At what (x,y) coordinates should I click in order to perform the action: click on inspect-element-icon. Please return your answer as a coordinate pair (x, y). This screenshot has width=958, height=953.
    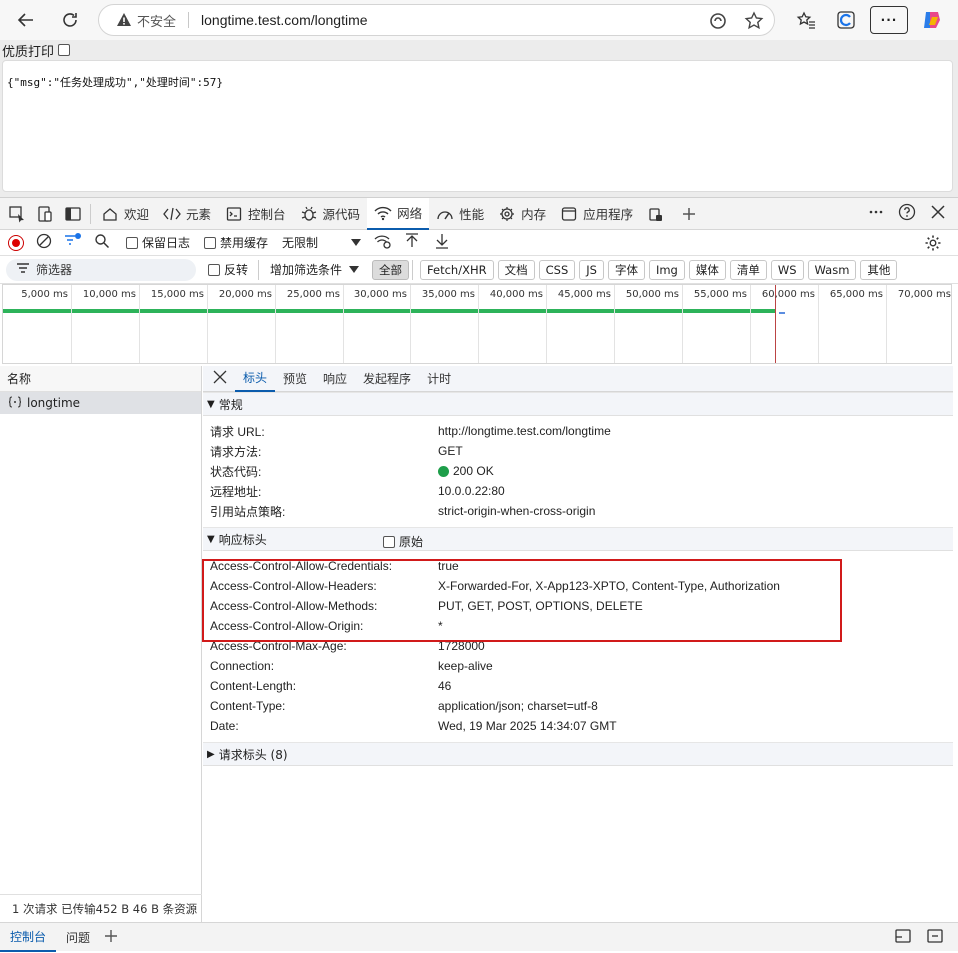
    Looking at the image, I should click on (17, 214).